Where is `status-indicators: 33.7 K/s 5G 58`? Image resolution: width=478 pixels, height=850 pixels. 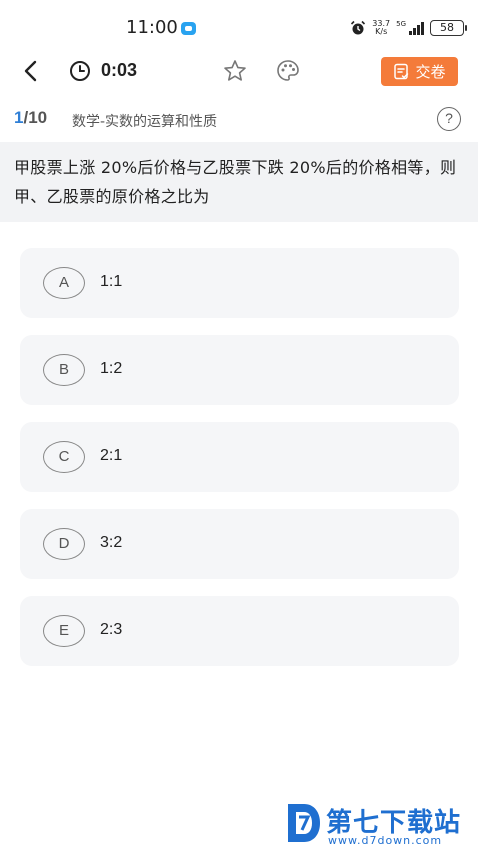 status-indicators: 33.7 K/s 5G 58 is located at coordinates (408, 28).